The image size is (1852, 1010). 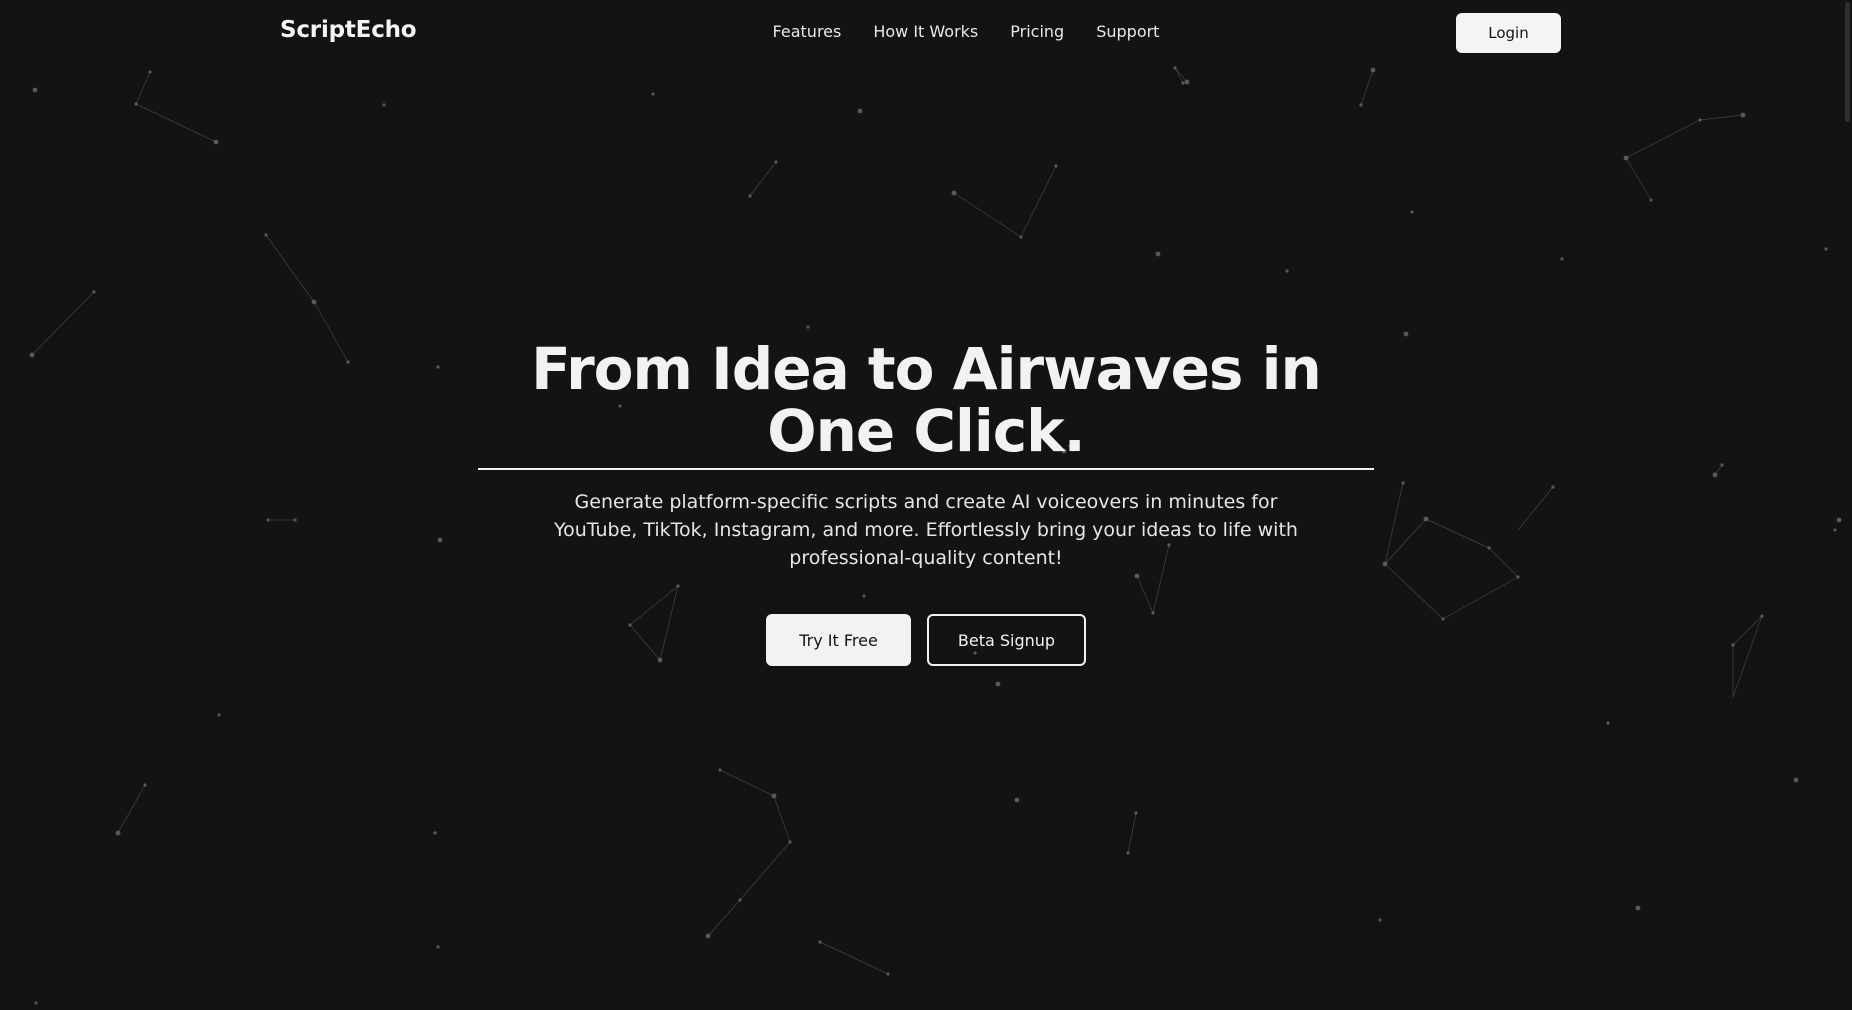 What do you see at coordinates (1127, 31) in the screenshot?
I see `nav-link-support: Support` at bounding box center [1127, 31].